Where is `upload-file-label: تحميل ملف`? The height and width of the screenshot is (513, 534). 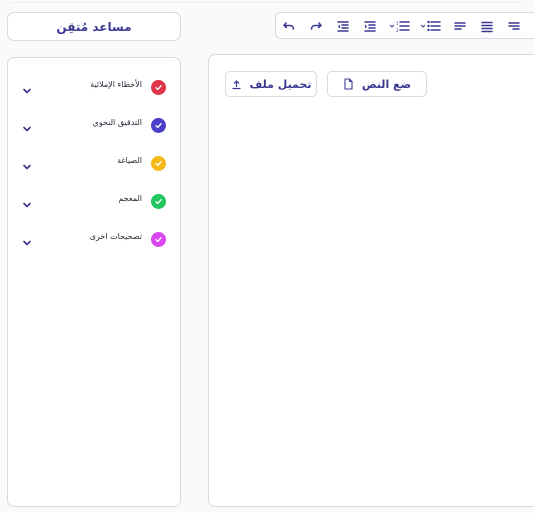
upload-file-label: تحميل ملف is located at coordinates (280, 84).